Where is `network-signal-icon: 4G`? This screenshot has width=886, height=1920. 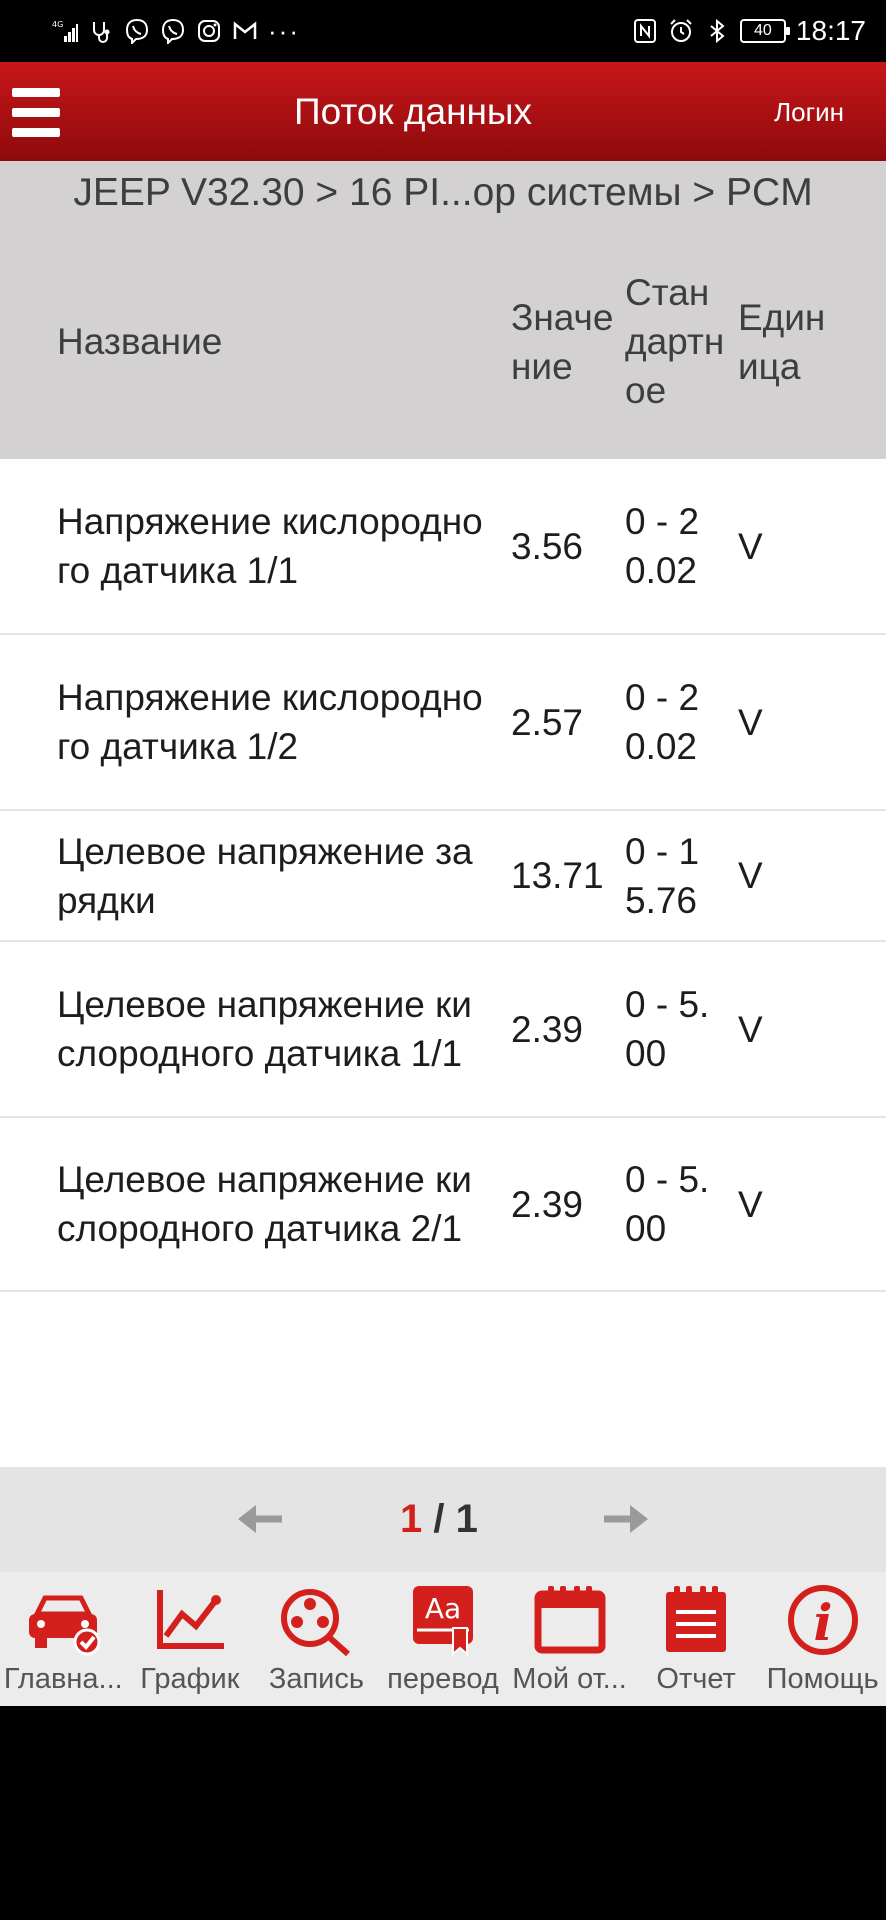
network-signal-icon: 4G is located at coordinates (65, 31).